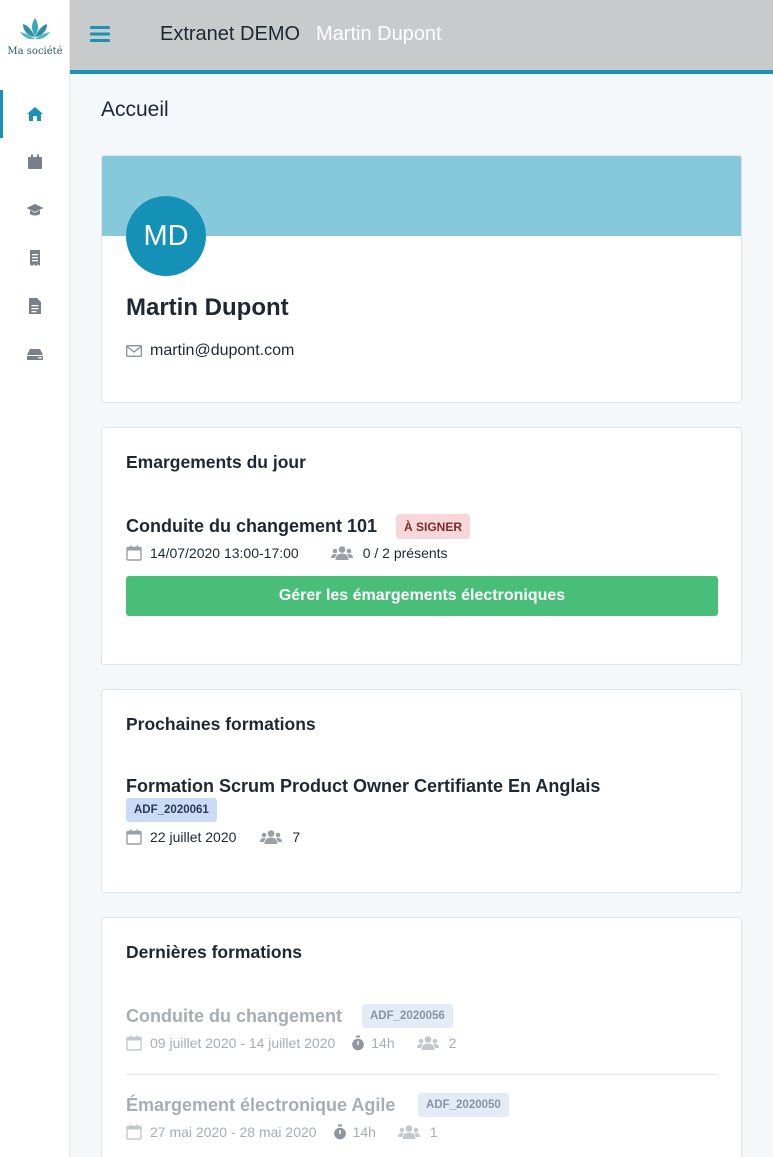 This screenshot has width=773, height=1157. Describe the element at coordinates (251, 526) in the screenshot. I see `session-title: Conduite du changement 101` at that location.